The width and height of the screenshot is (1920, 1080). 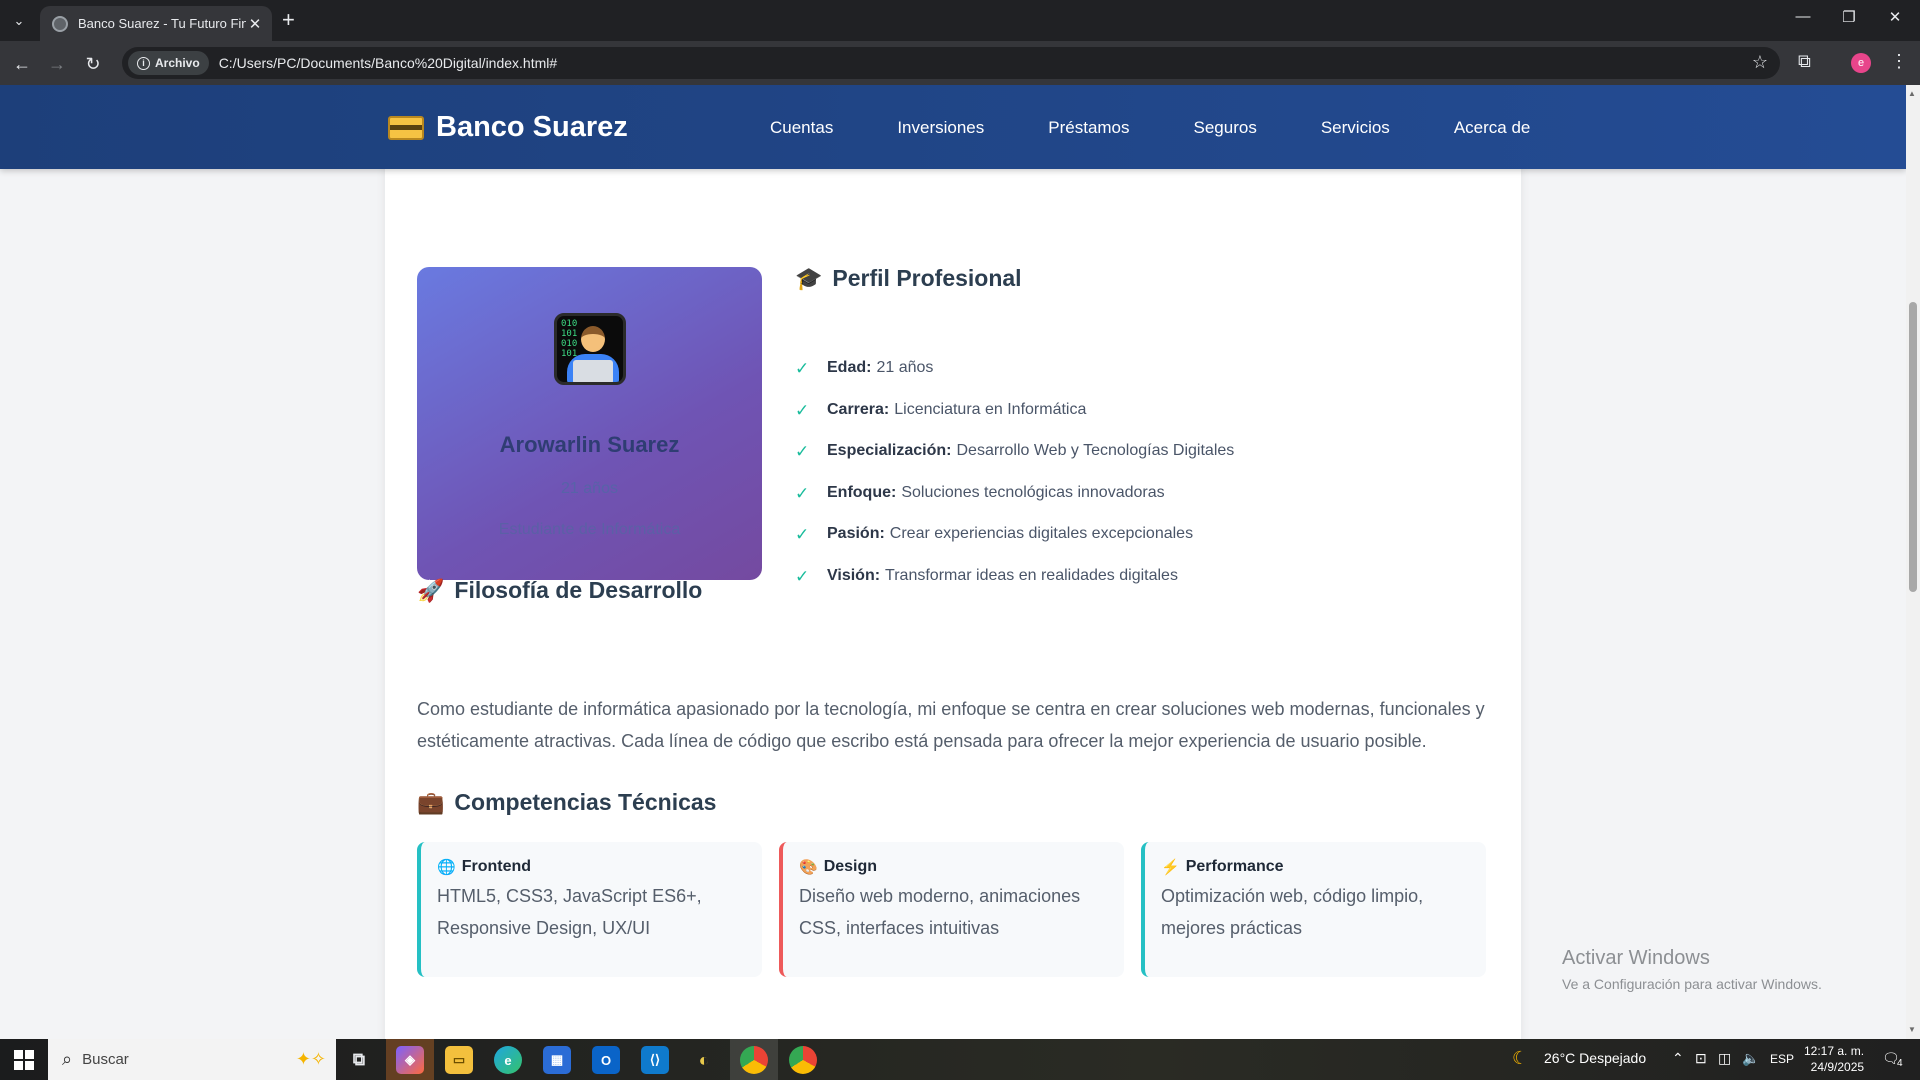 What do you see at coordinates (406, 127) in the screenshot?
I see `credit-card-icon` at bounding box center [406, 127].